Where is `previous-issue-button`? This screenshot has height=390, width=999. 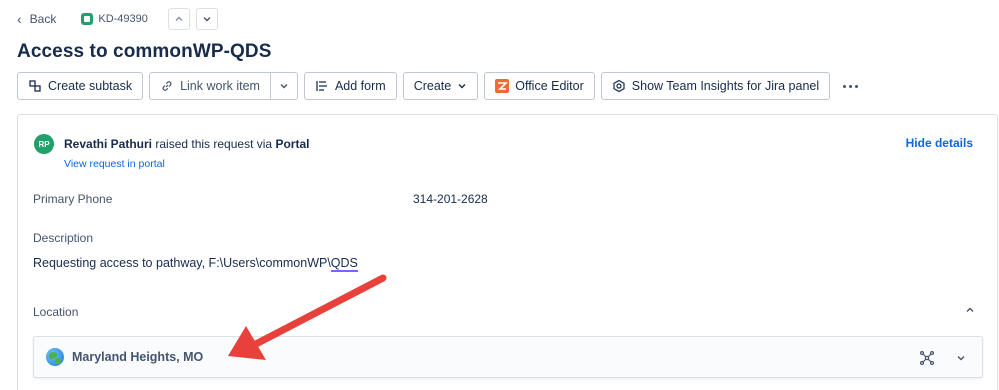 previous-issue-button is located at coordinates (178, 19).